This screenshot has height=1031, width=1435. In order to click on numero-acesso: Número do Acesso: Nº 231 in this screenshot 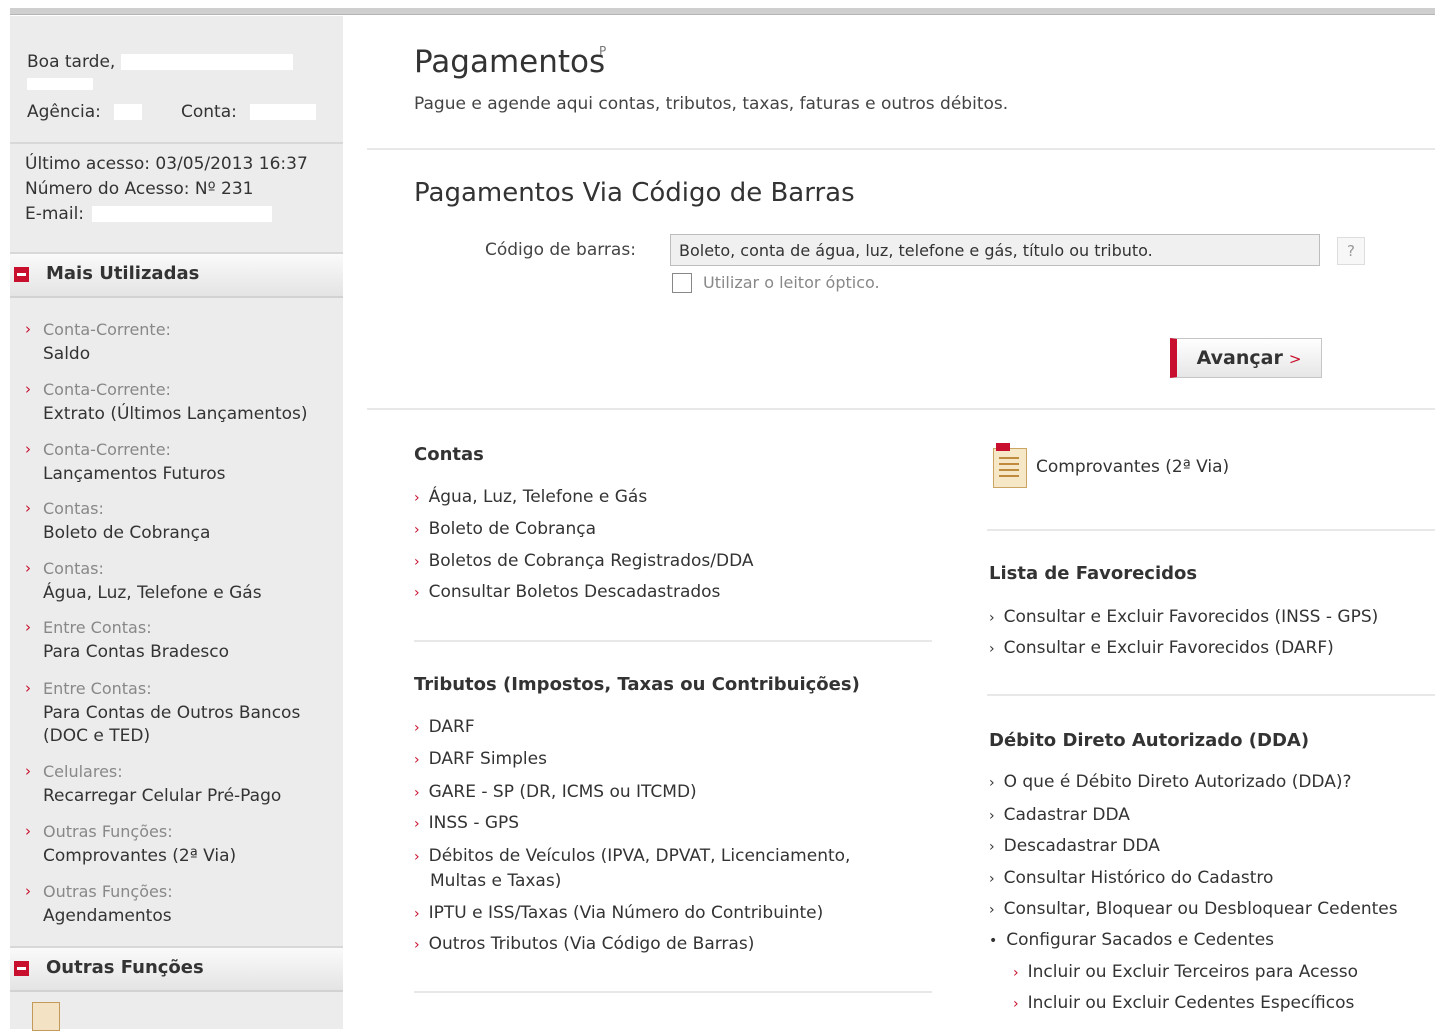, I will do `click(139, 189)`.